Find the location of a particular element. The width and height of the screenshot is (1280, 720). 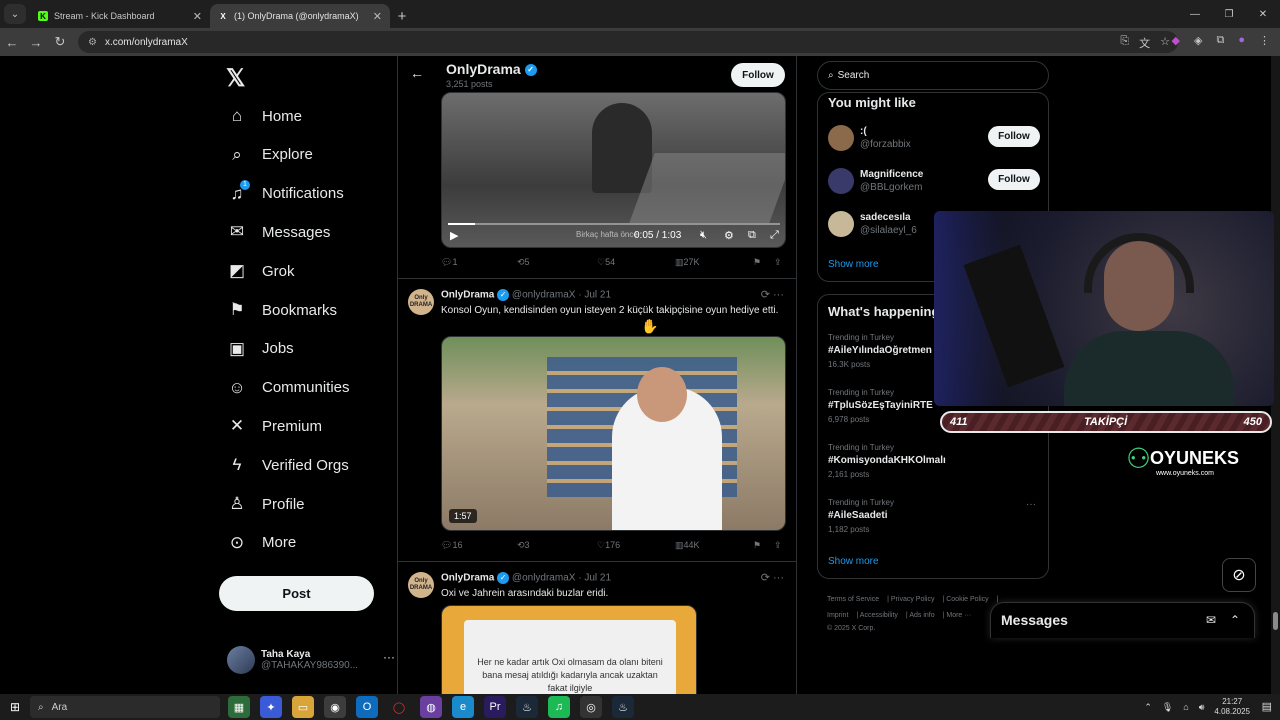

github-icon: ◎ is located at coordinates (591, 707).